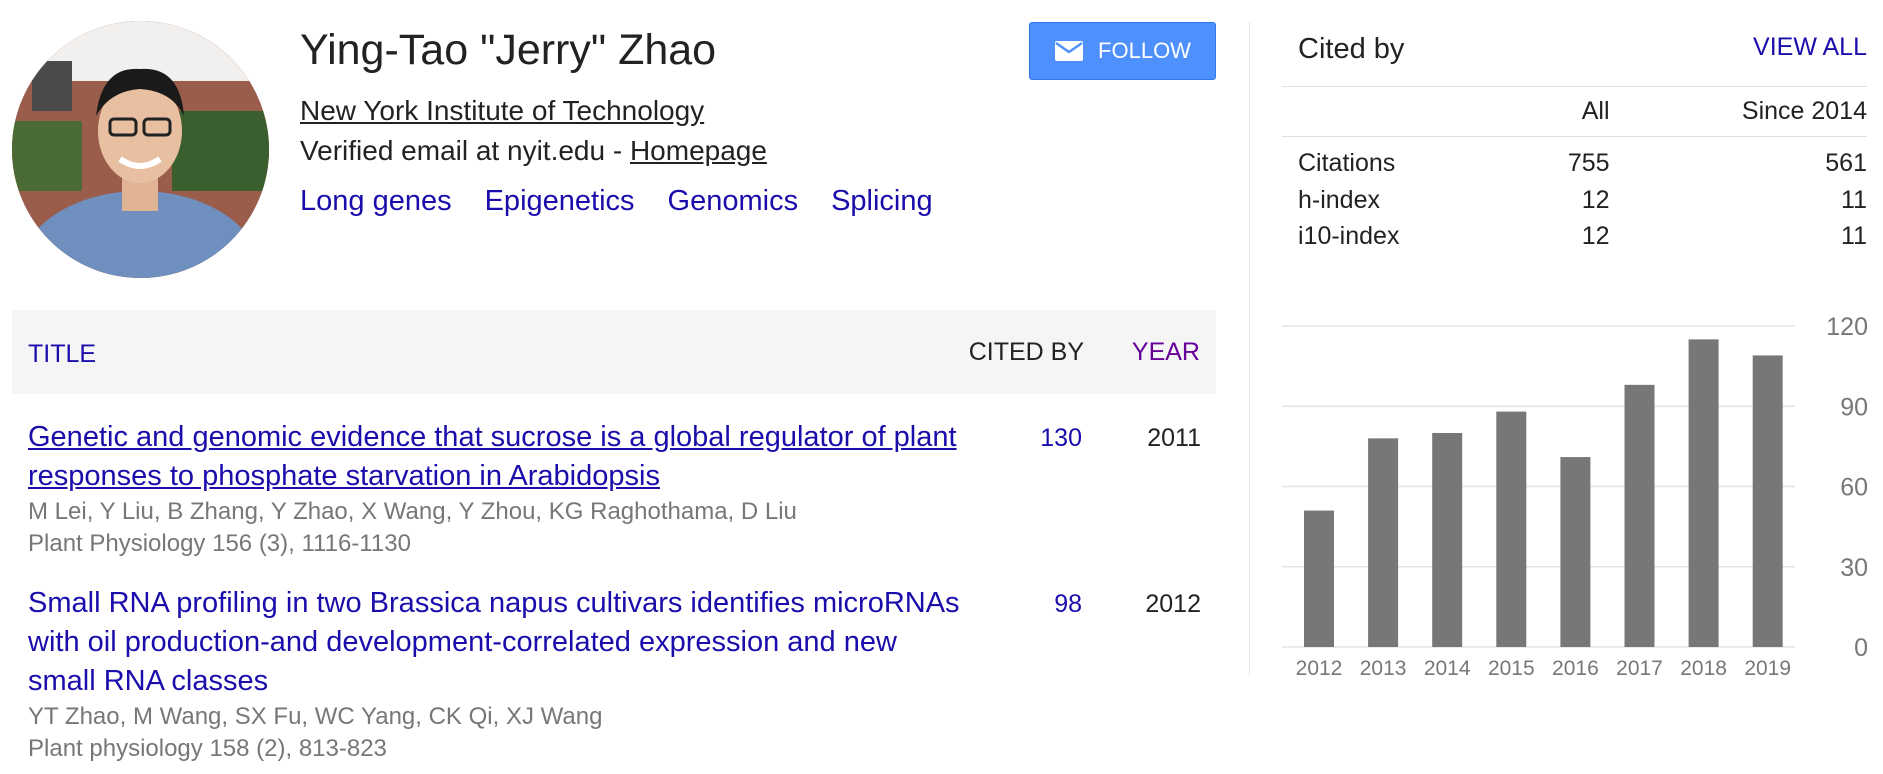 Image resolution: width=1883 pixels, height=774 pixels. Describe the element at coordinates (1511, 668) in the screenshot. I see `x-tick-label: 2015` at that location.